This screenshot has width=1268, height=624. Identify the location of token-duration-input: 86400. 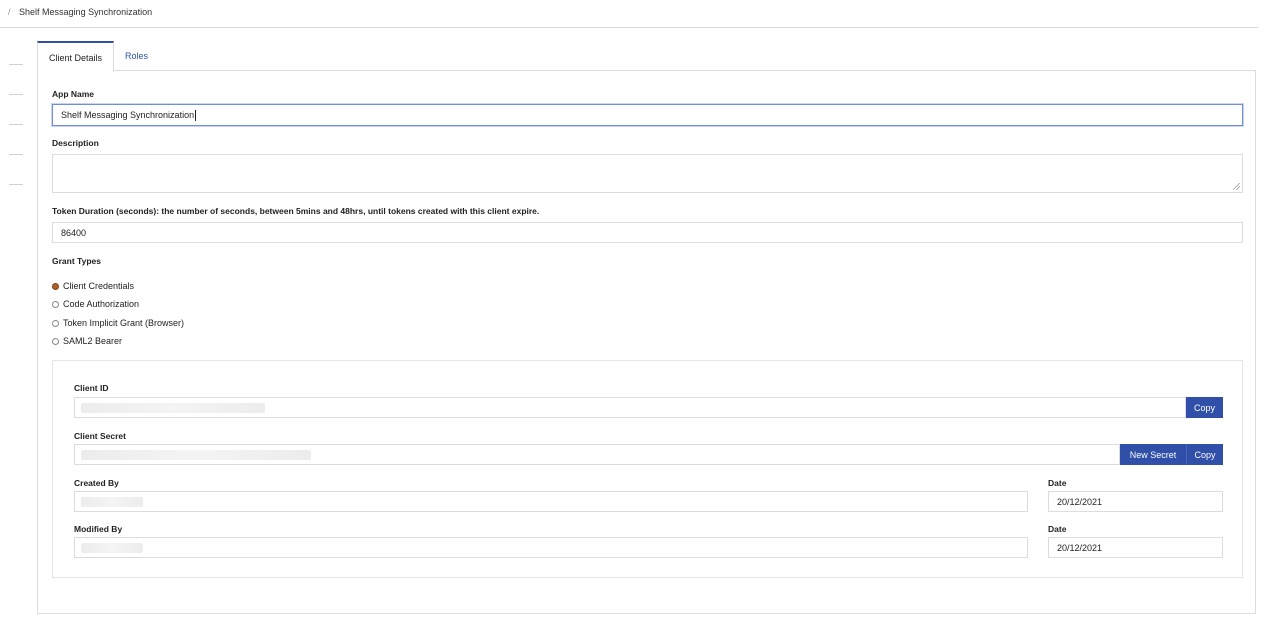
(647, 232).